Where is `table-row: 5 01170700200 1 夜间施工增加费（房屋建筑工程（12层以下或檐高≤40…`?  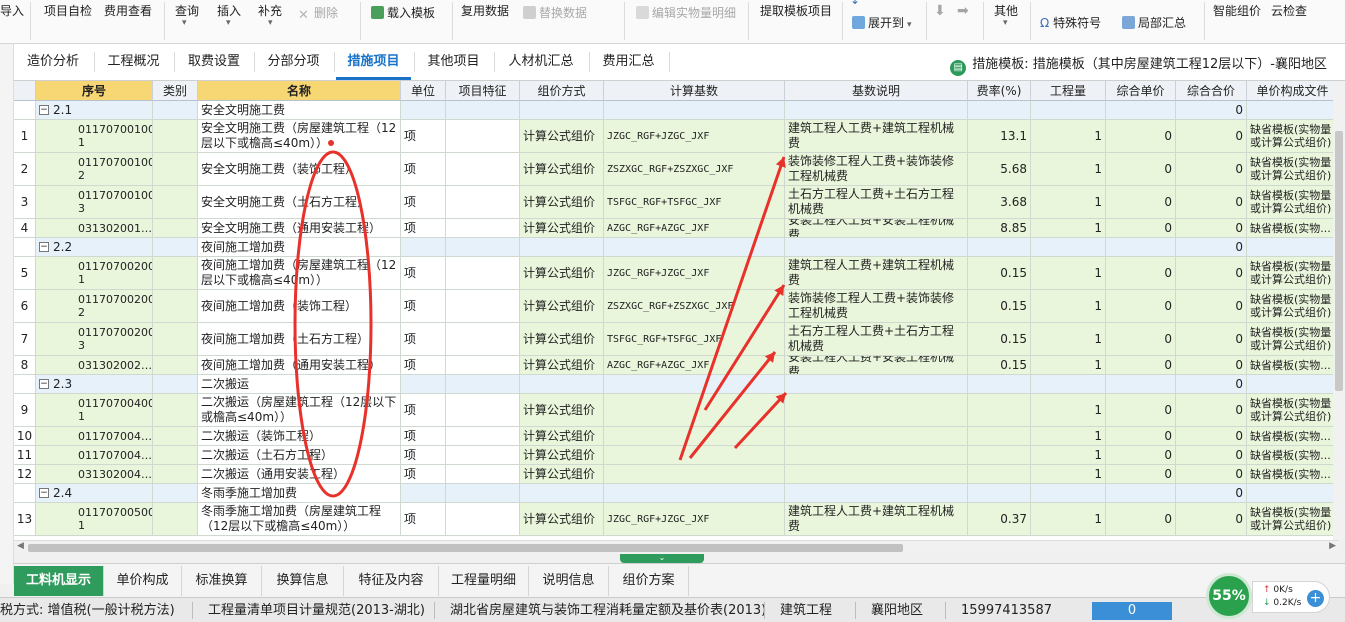
table-row: 5 01170700200 1 夜间施工增加费（房屋建筑工程（12层以下或檐高≤40… is located at coordinates (676, 273).